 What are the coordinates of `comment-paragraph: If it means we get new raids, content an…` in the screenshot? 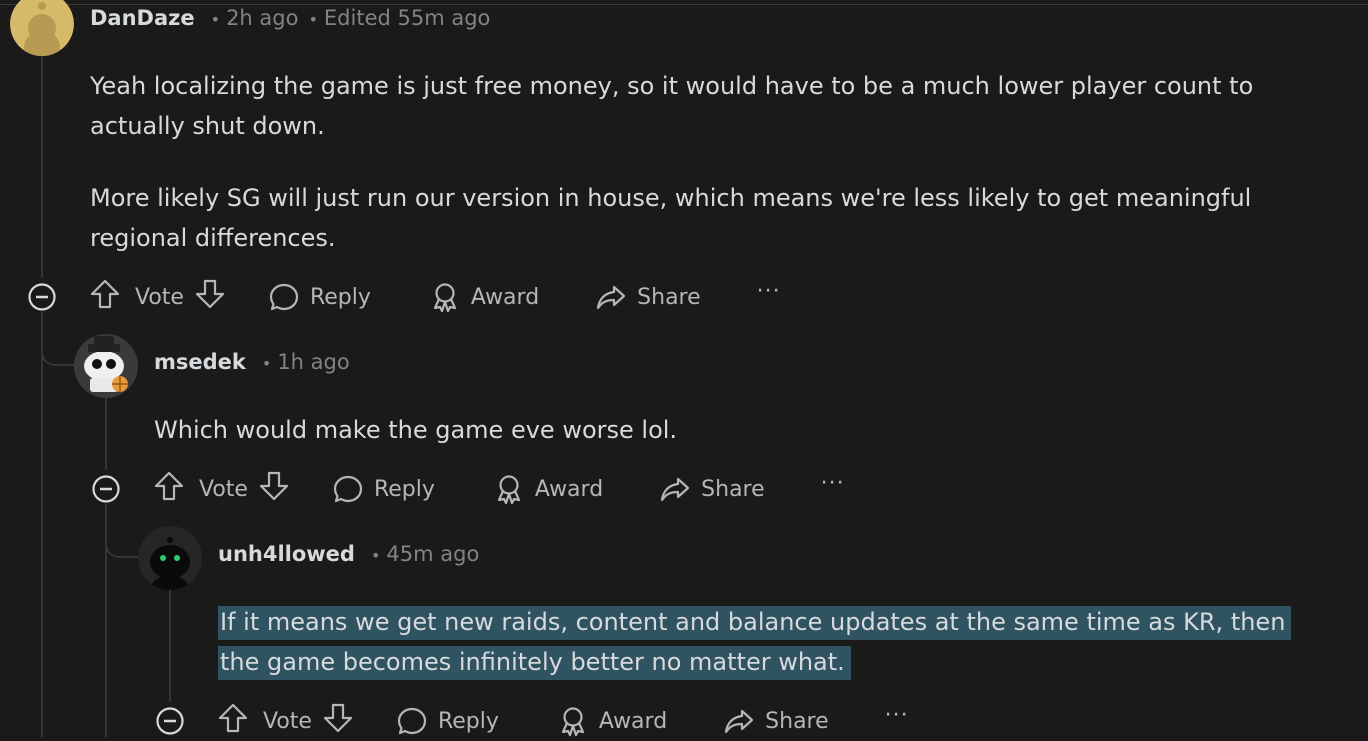 It's located at (765, 642).